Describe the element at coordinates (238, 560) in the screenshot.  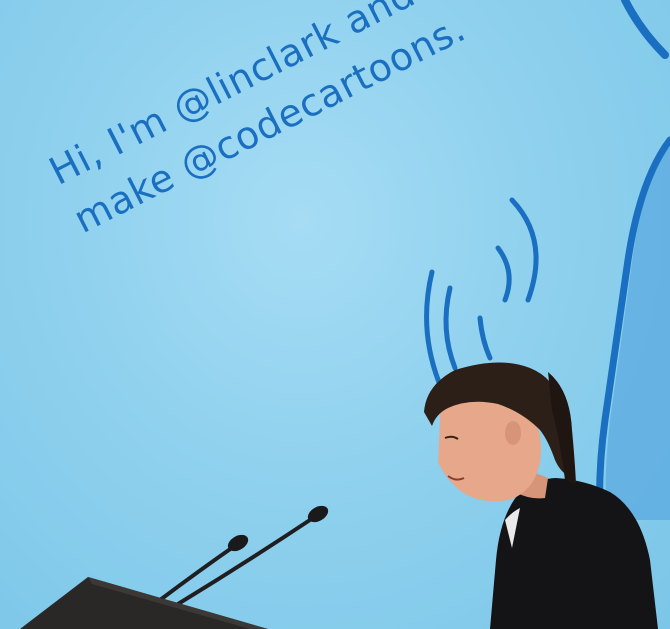
I see `microphones` at that location.